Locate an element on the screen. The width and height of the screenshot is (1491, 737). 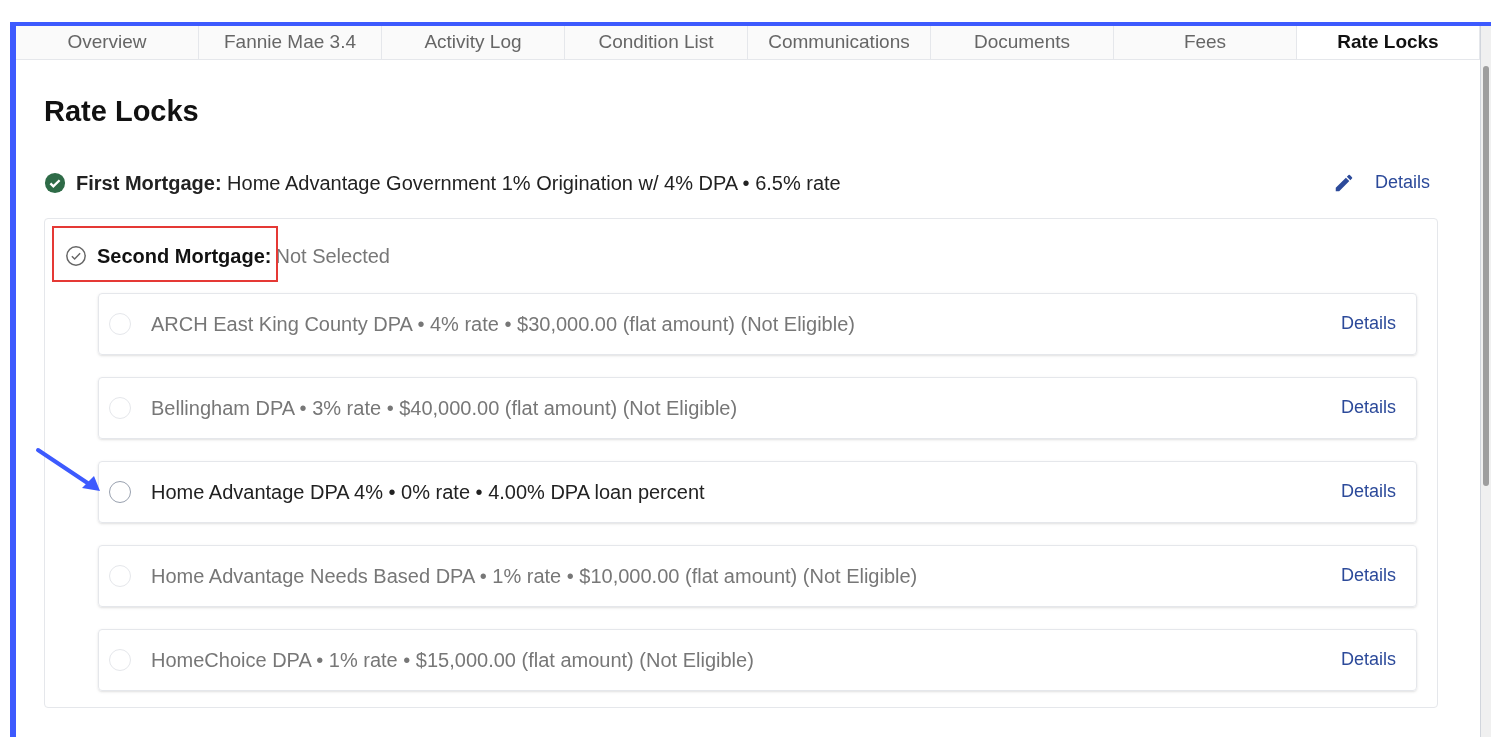
tab: Communications is located at coordinates (839, 42).